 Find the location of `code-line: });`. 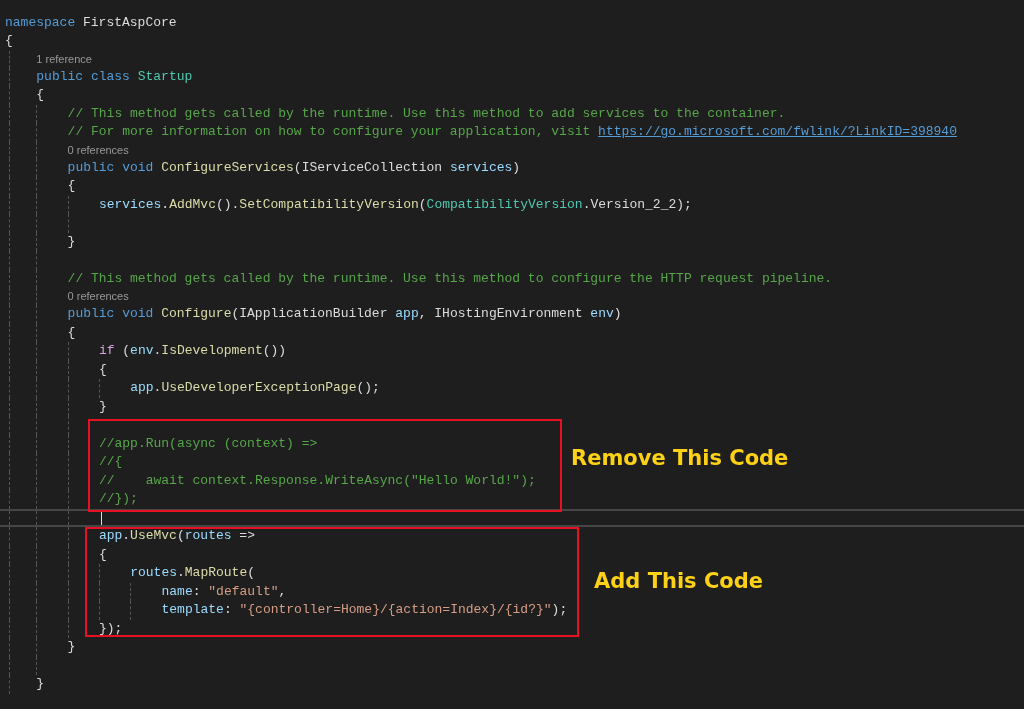

code-line: }); is located at coordinates (110, 628).